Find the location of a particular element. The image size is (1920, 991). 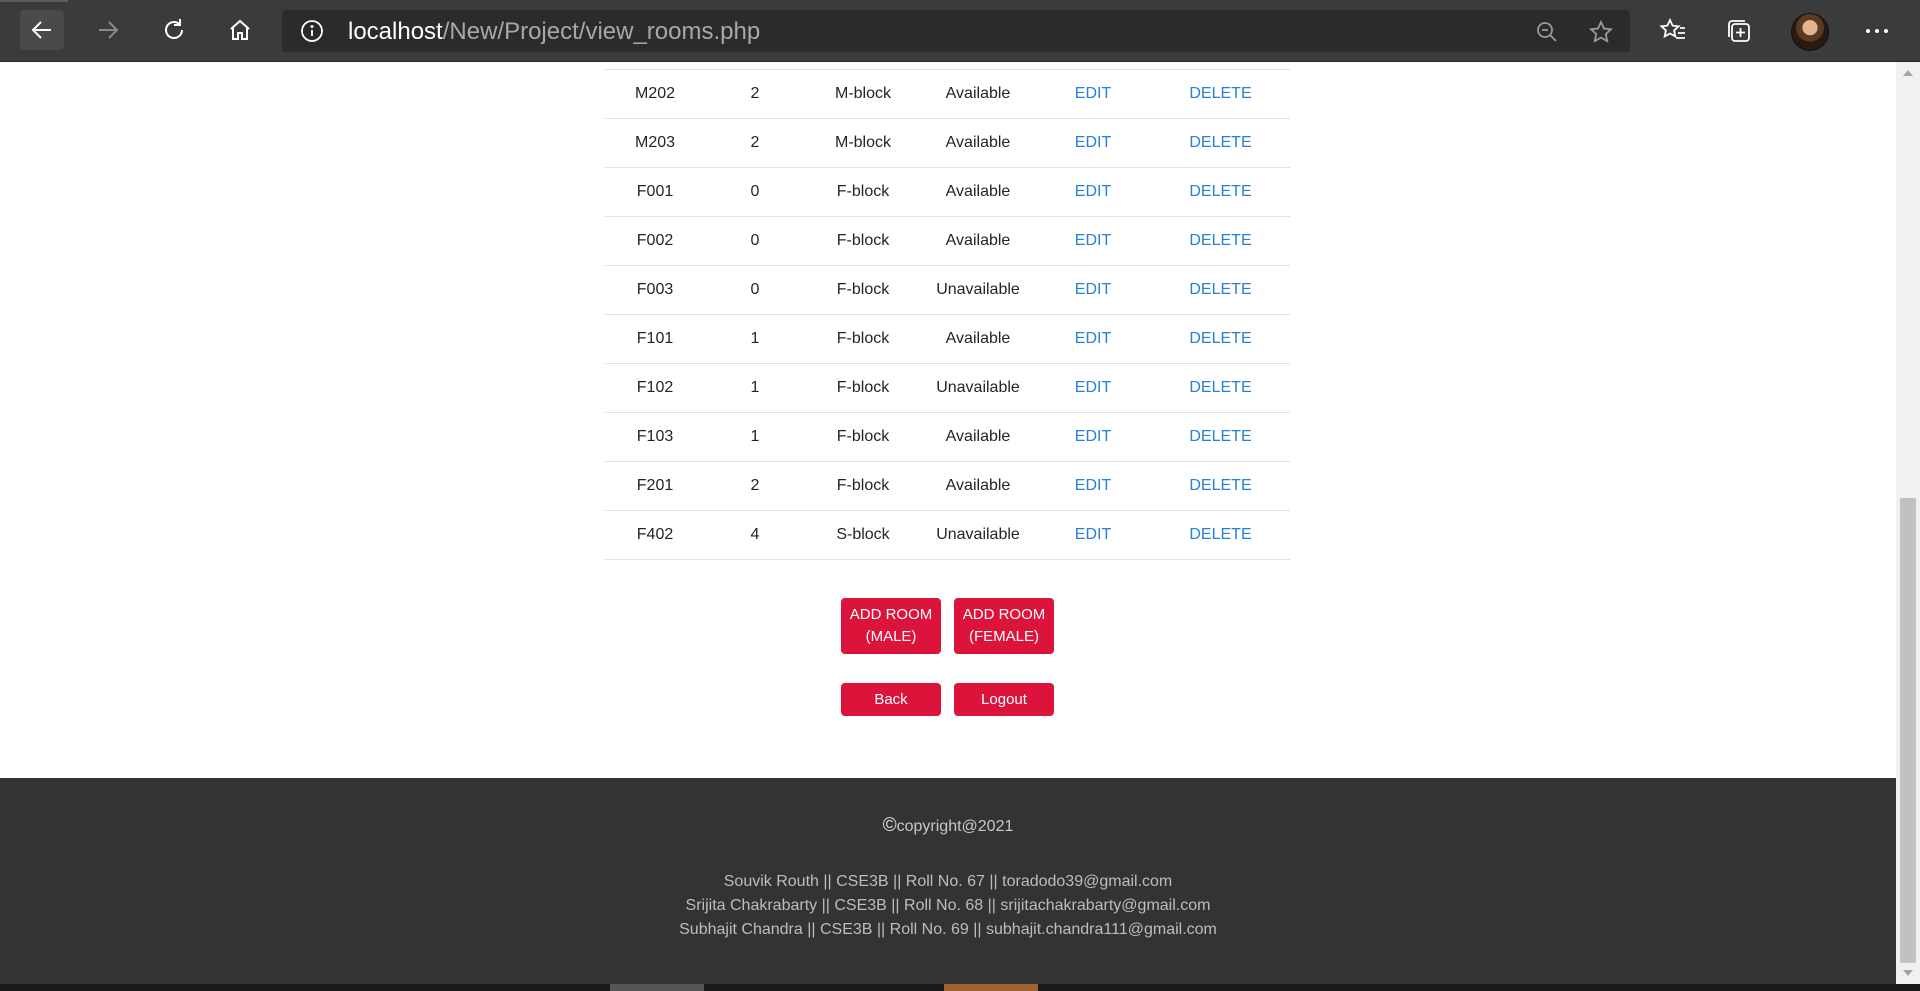

logout-button: Logout is located at coordinates (1004, 699).